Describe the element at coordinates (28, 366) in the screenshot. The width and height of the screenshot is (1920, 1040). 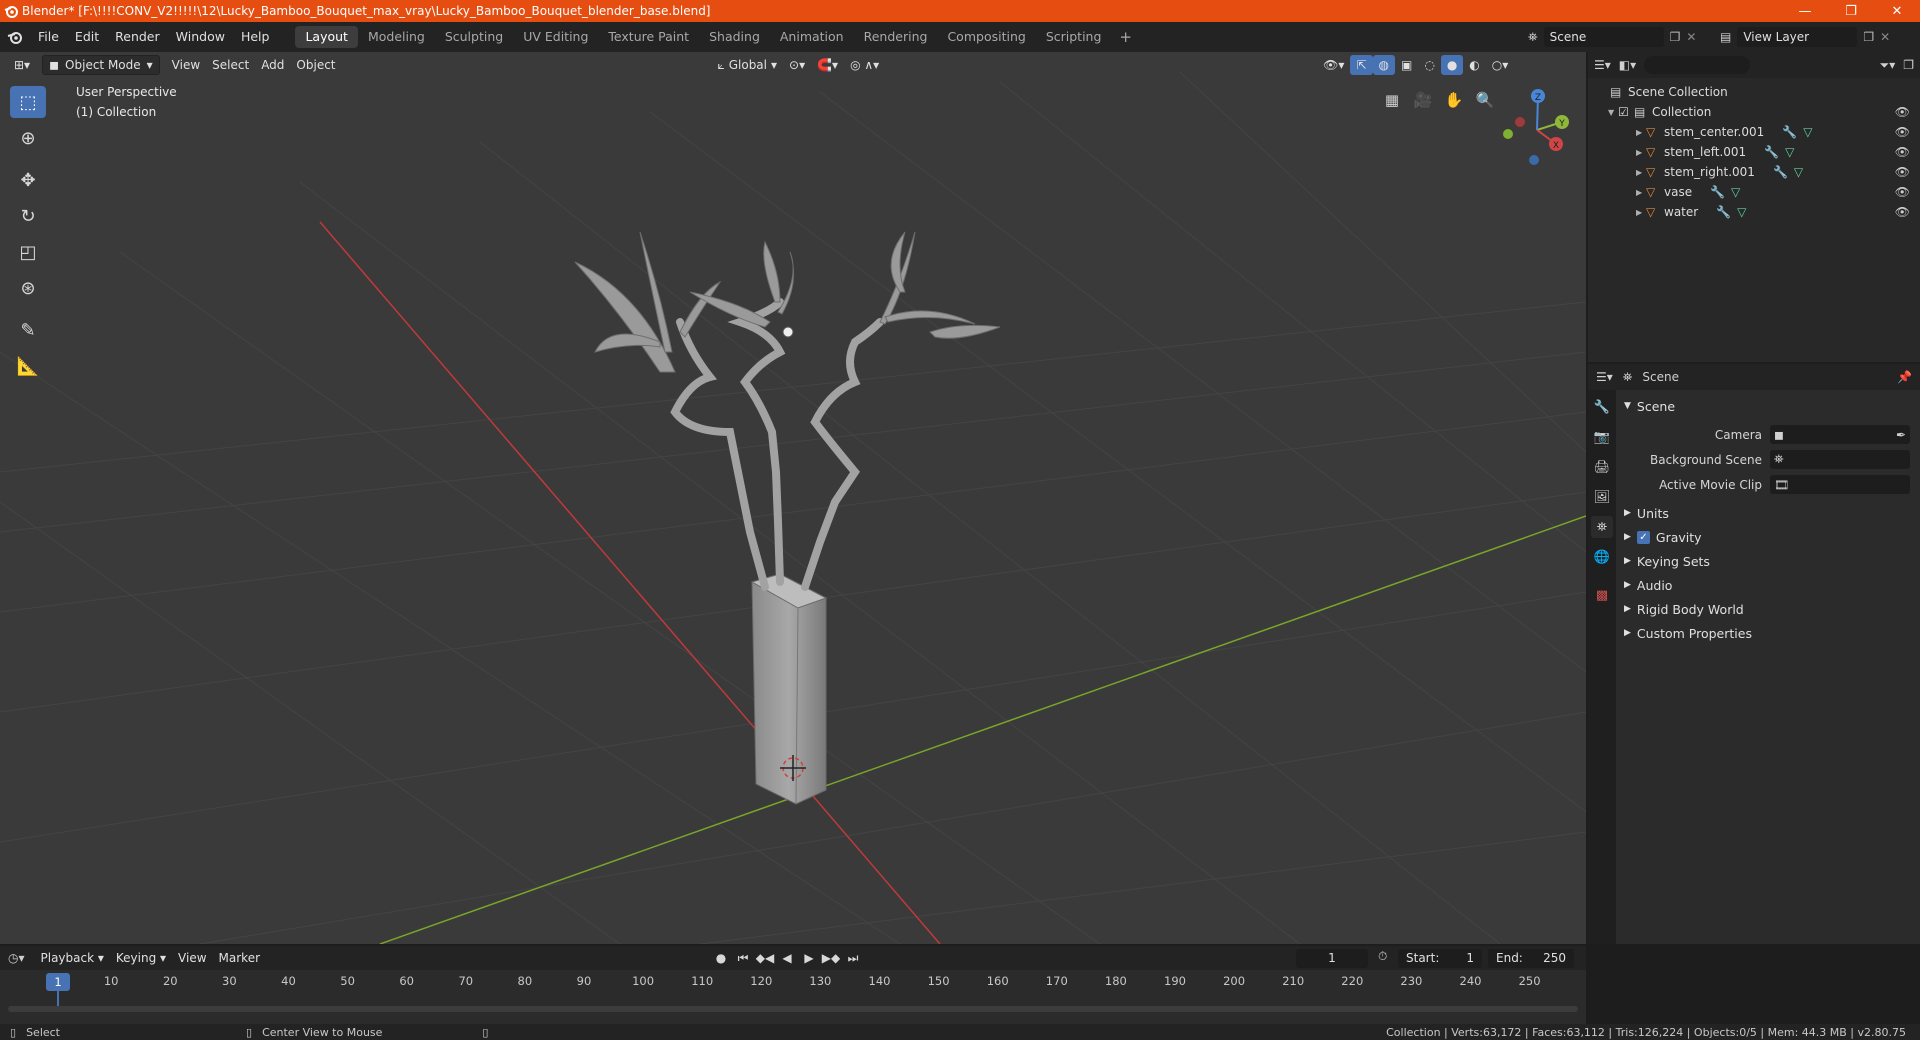
I see `measure-icon: 📐` at that location.